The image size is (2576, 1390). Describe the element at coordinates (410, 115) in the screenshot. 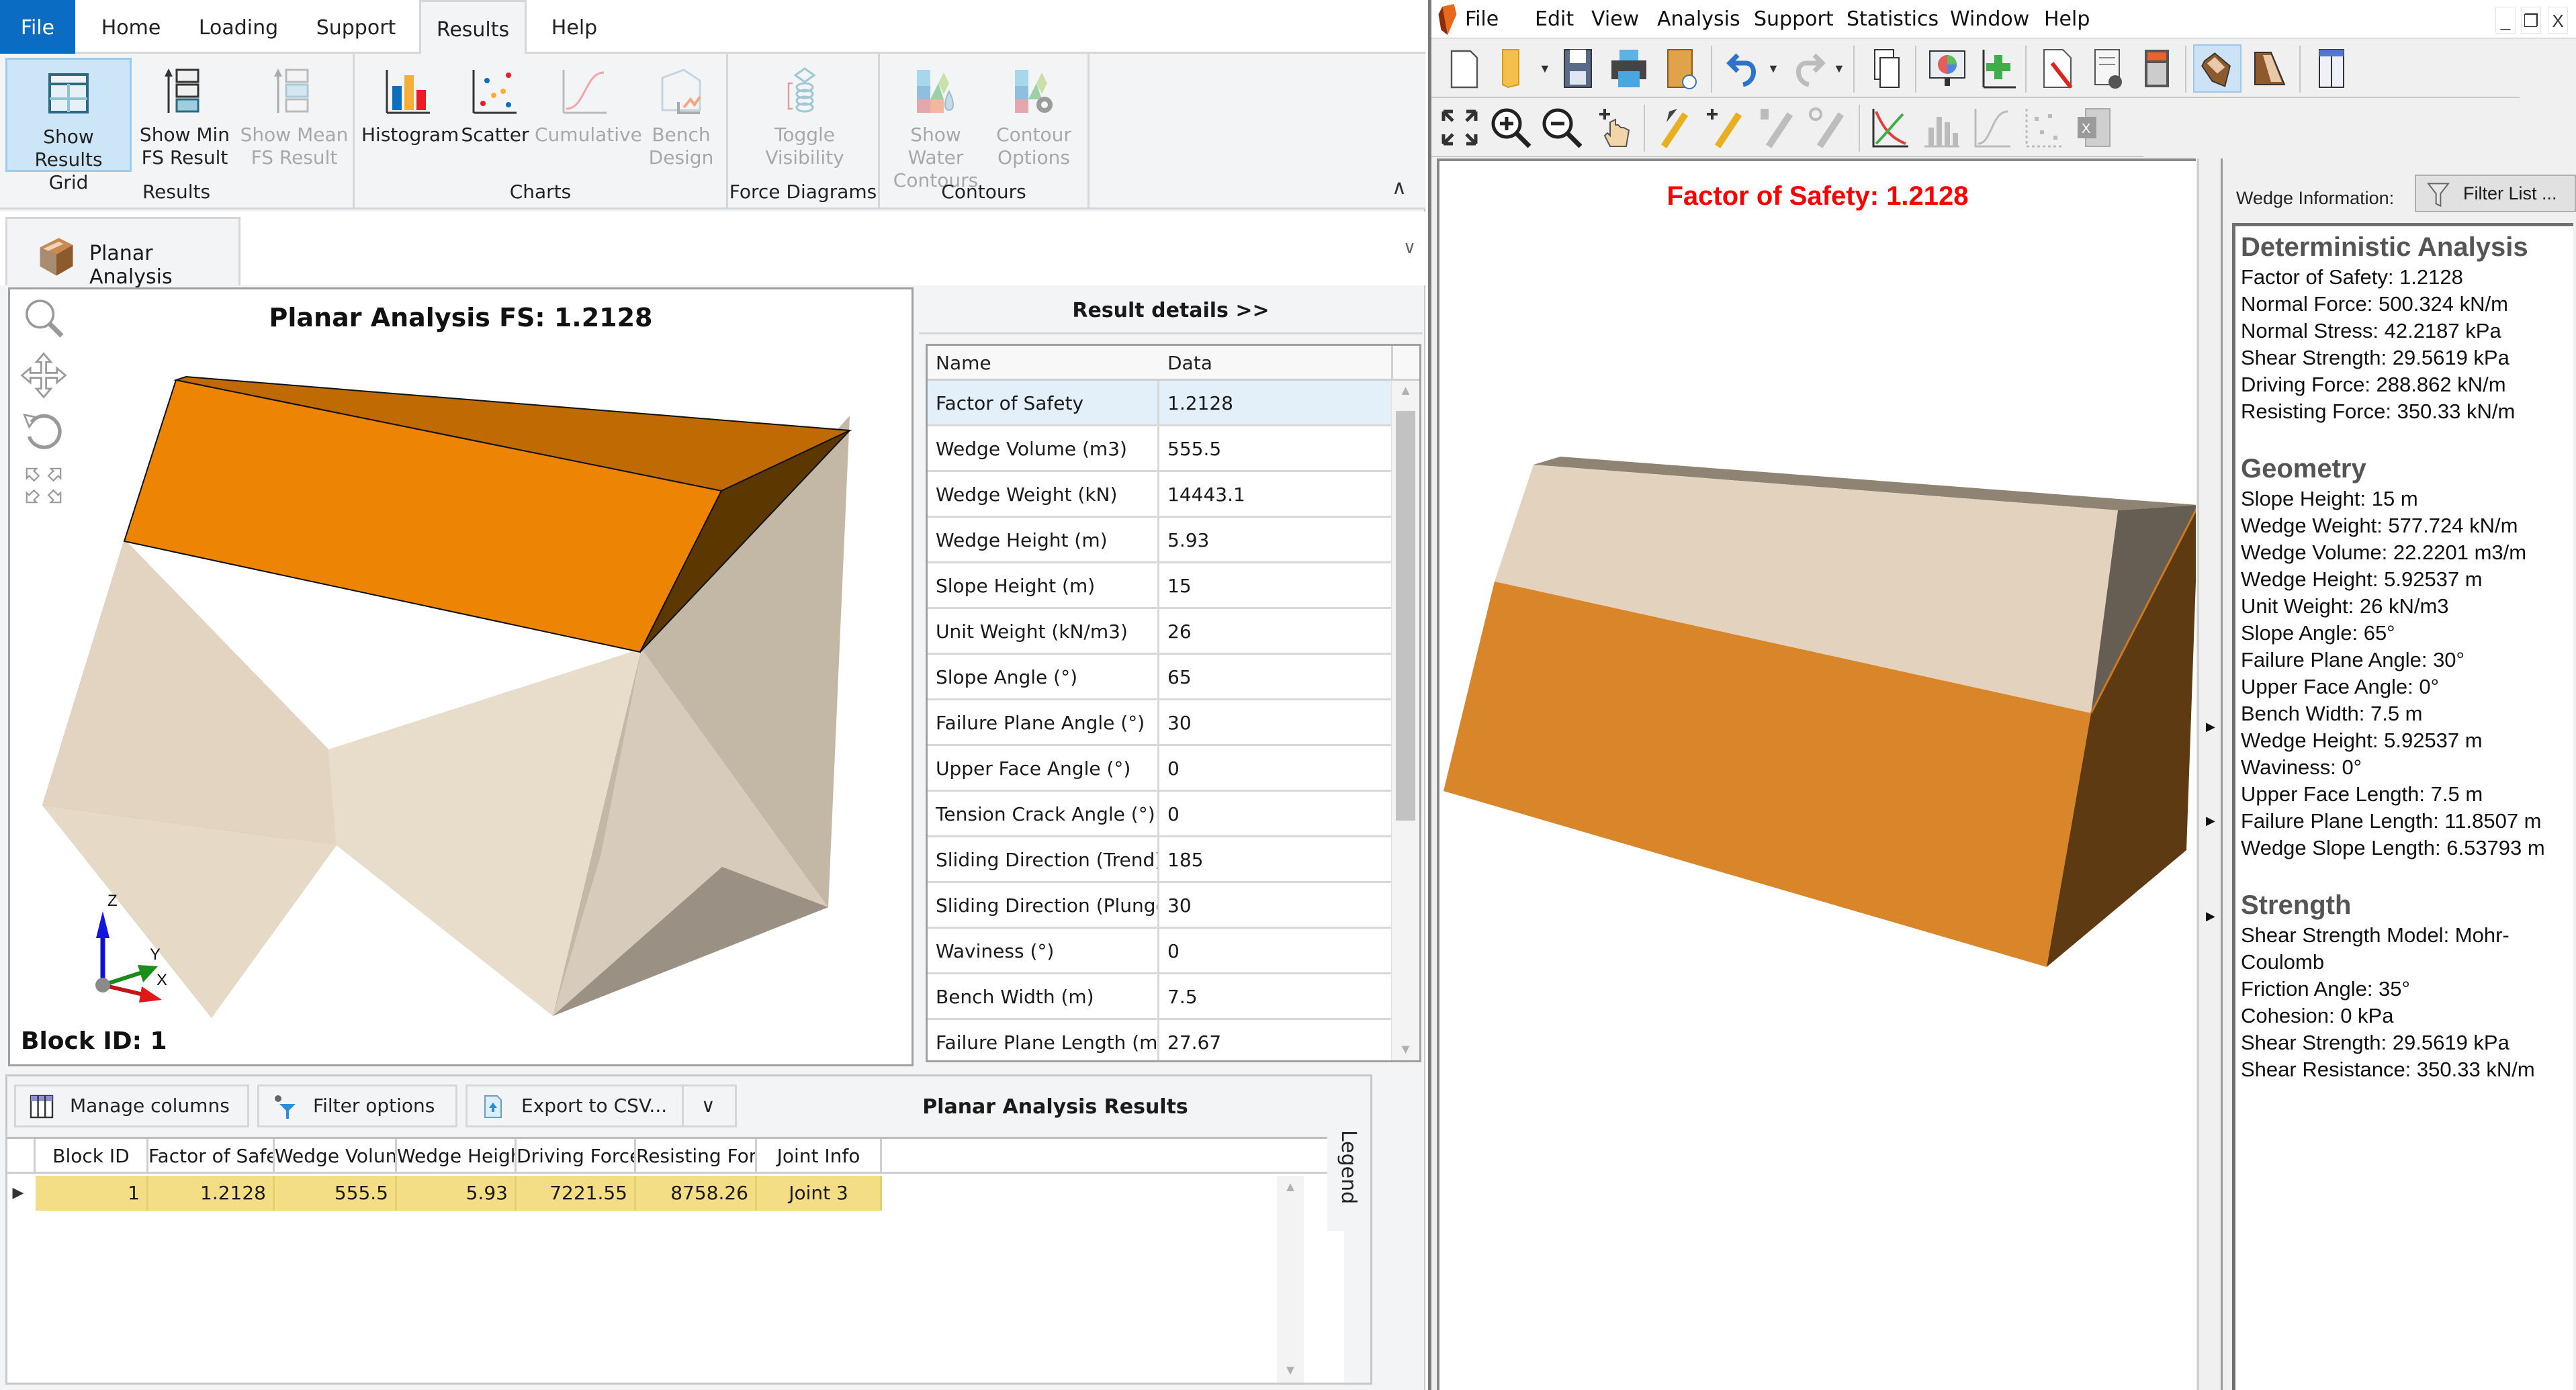

I see `histogram-button: Histogram` at that location.